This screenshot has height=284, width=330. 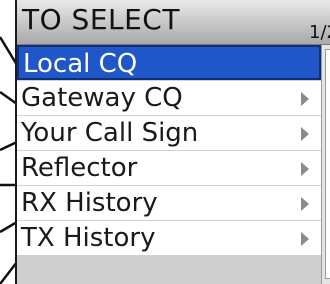 What do you see at coordinates (319, 32) in the screenshot?
I see `page-indicator: 1/2` at bounding box center [319, 32].